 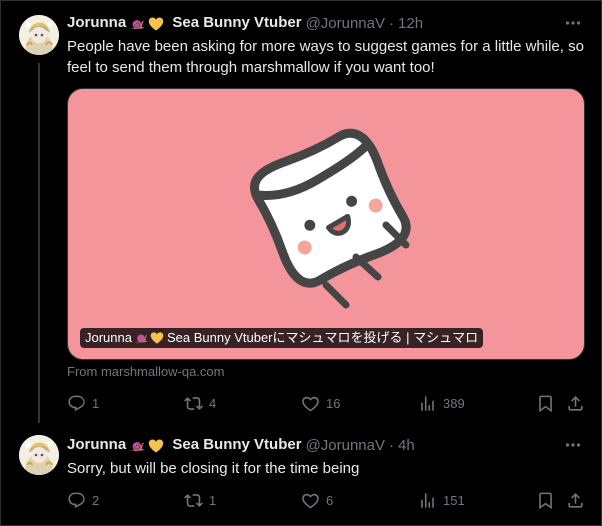 I want to click on repost-count: 1, so click(x=213, y=500).